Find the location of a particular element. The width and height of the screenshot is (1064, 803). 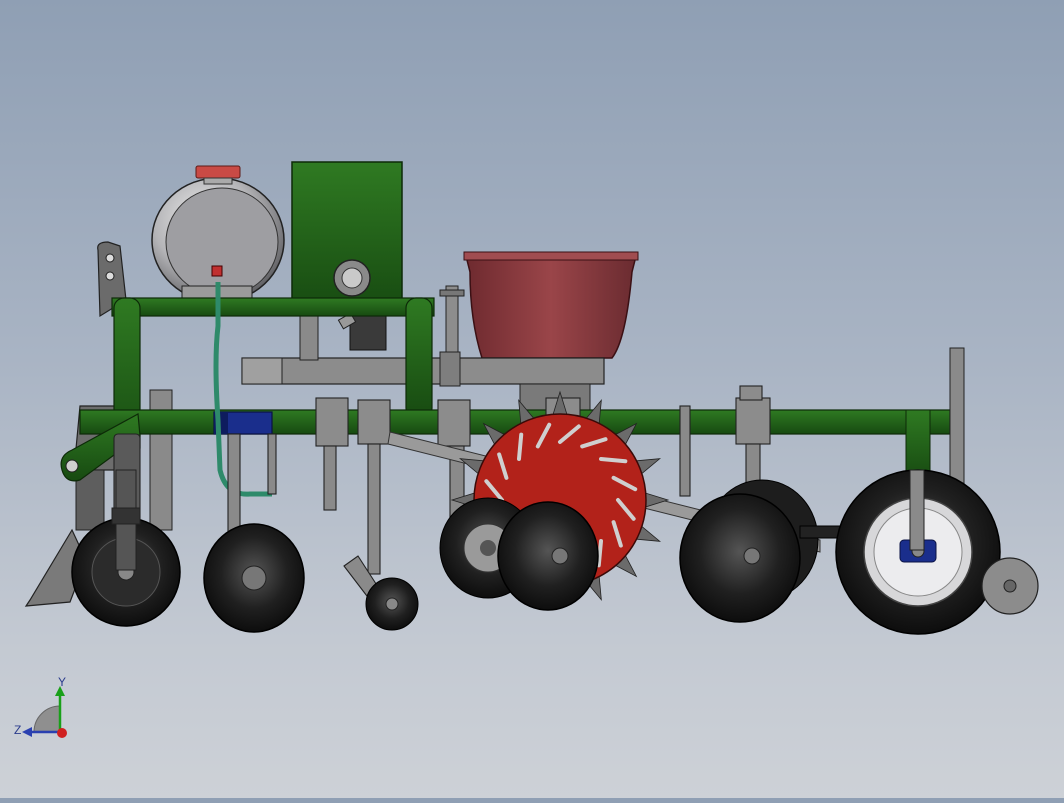

blue-motor is located at coordinates (243, 423).